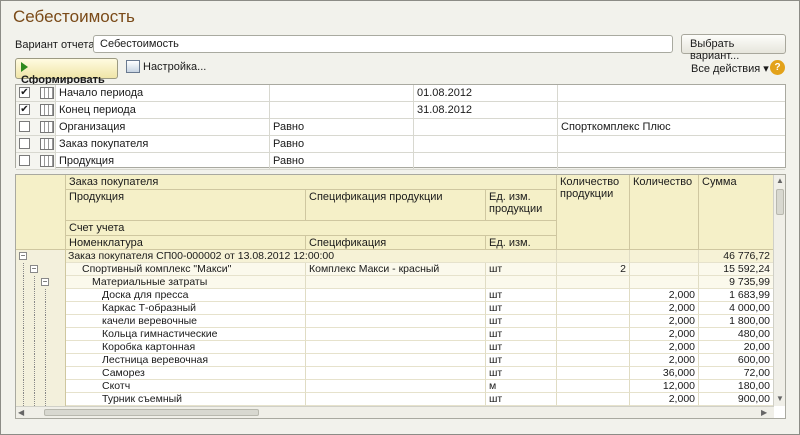 This screenshot has width=800, height=435. Describe the element at coordinates (736, 360) in the screenshot. I see `row-sum: 600,00` at that location.